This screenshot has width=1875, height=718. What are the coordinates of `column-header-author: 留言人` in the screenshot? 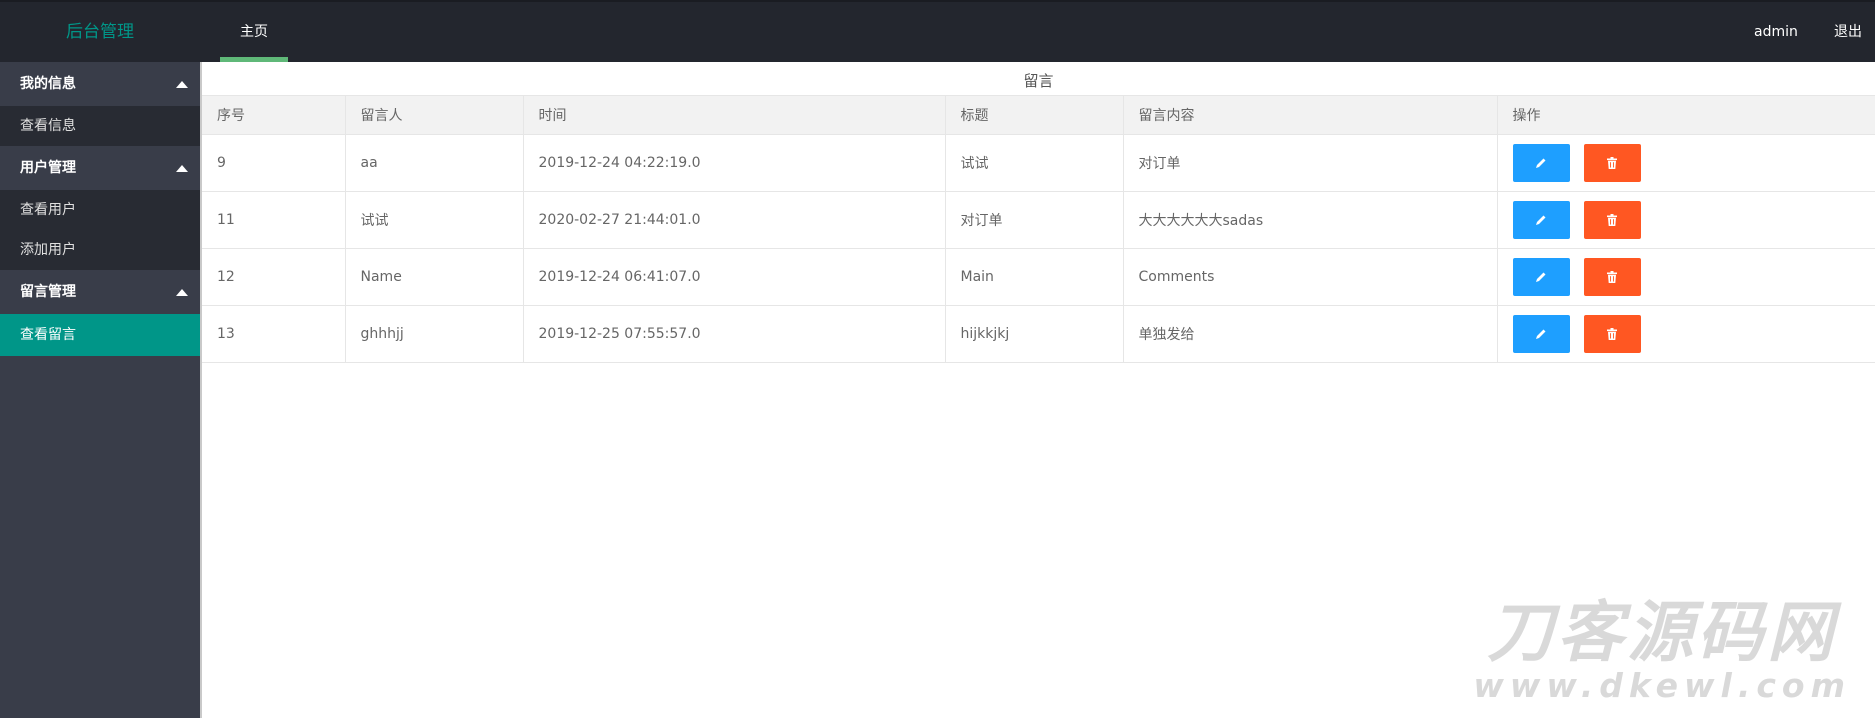 It's located at (434, 115).